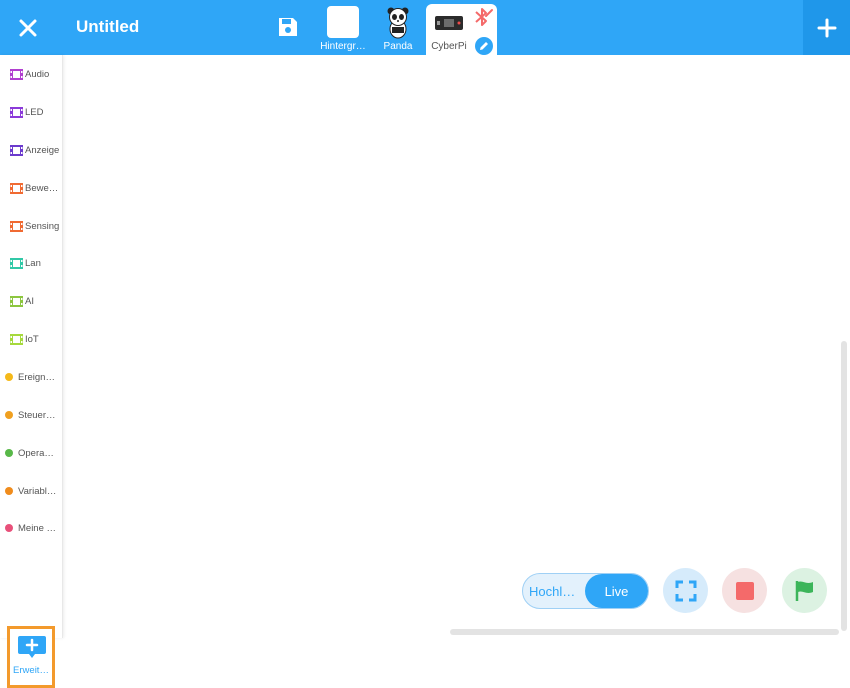 Image resolution: width=850 pixels, height=688 pixels. Describe the element at coordinates (449, 23) in the screenshot. I see `cyberpi-device-thumbnail` at that location.